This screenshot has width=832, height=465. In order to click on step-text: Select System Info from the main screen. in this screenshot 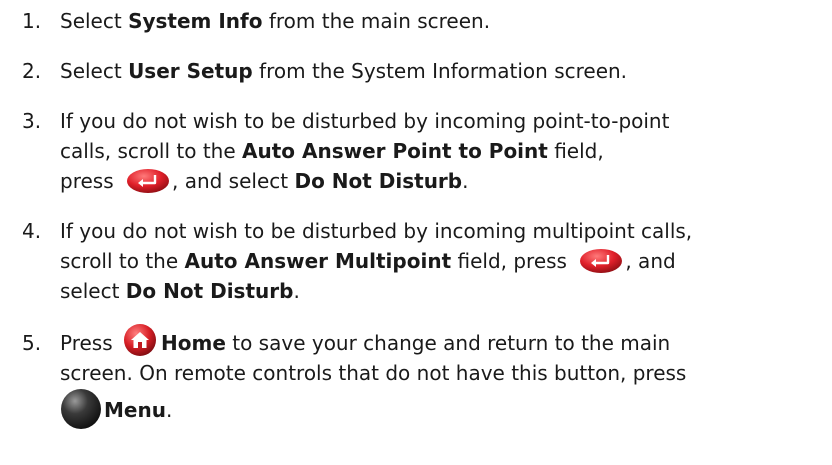, I will do `click(275, 21)`.